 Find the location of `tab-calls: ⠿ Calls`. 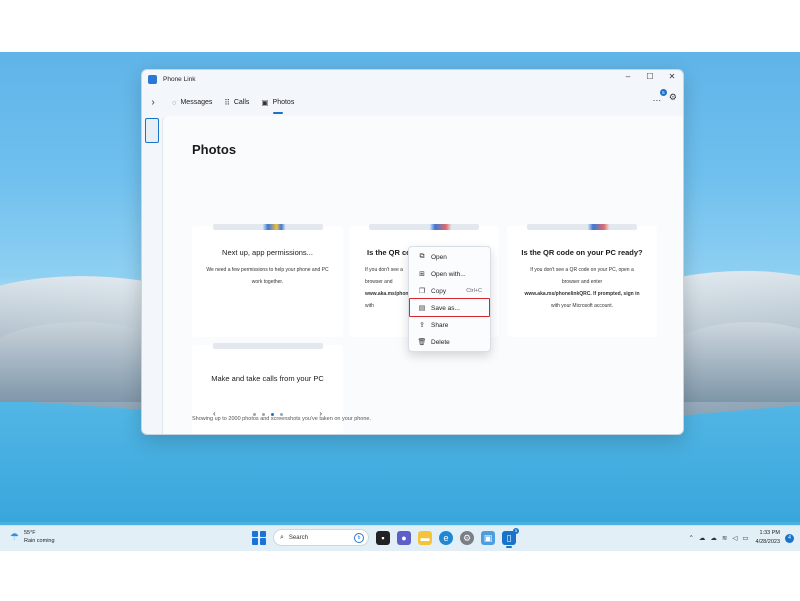

tab-calls: ⠿ Calls is located at coordinates (236, 102).